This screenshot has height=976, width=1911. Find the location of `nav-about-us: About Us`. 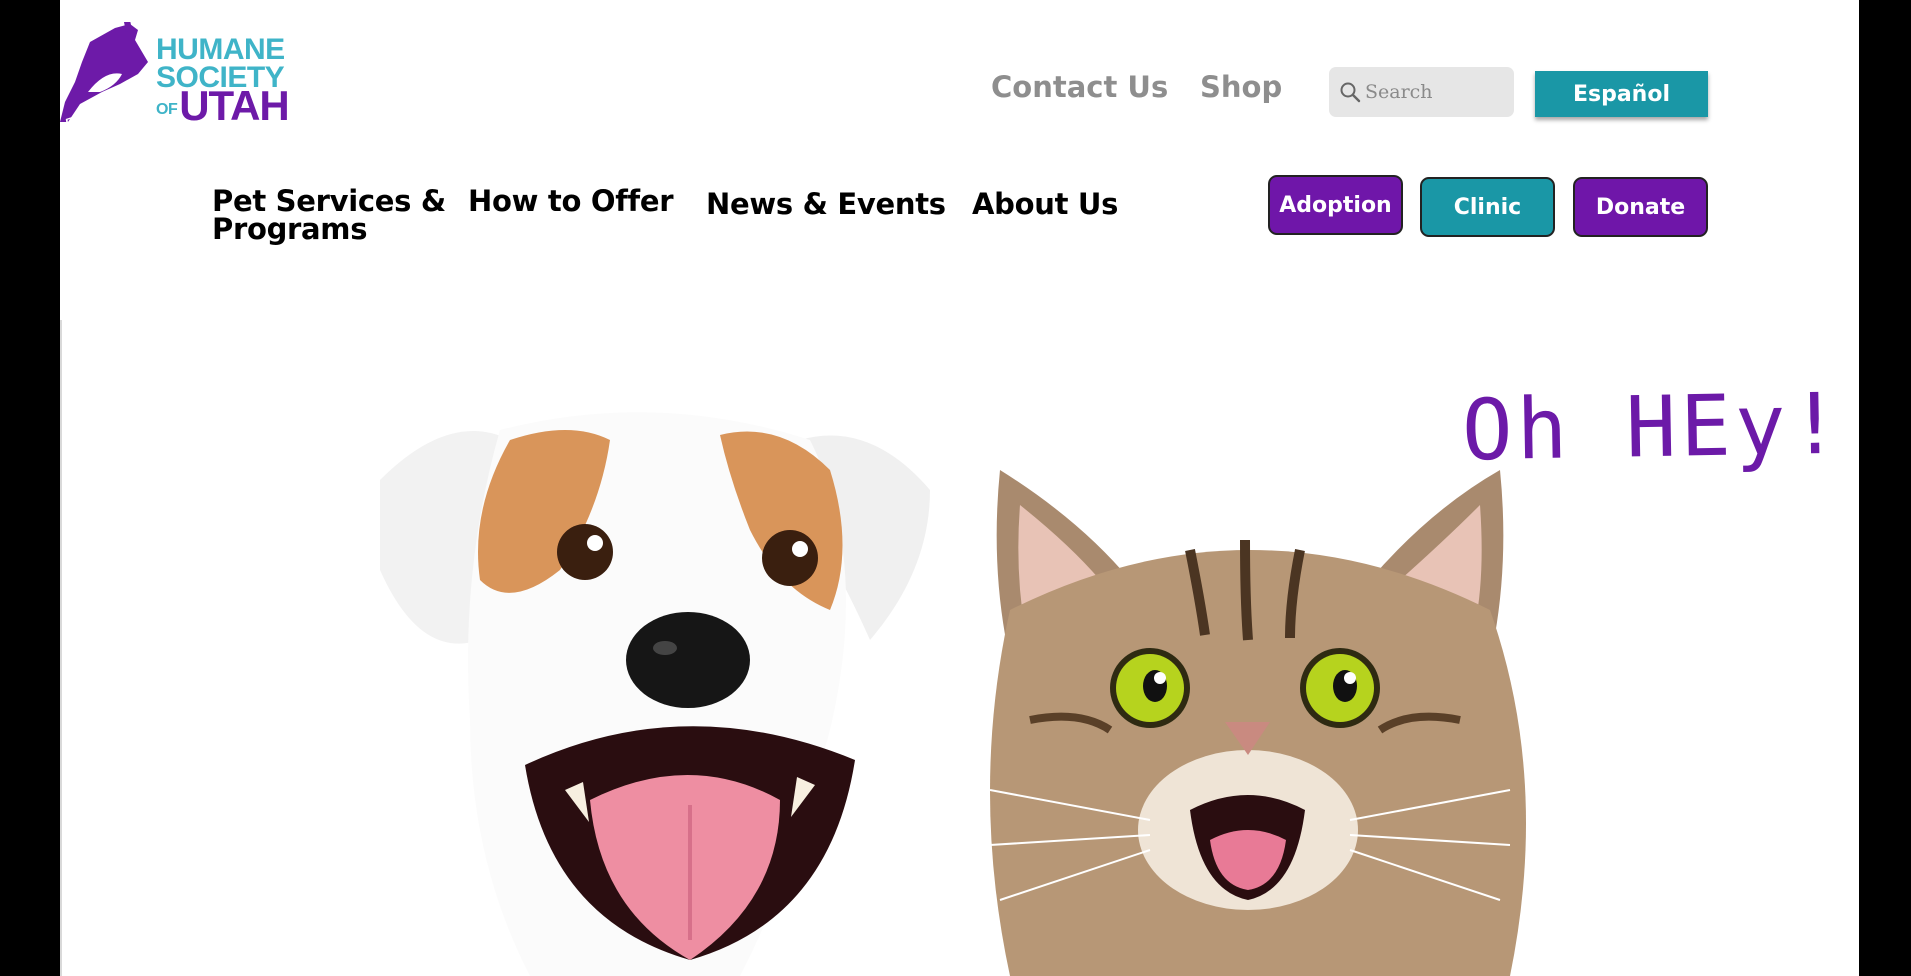

nav-about-us: About Us is located at coordinates (1045, 204).